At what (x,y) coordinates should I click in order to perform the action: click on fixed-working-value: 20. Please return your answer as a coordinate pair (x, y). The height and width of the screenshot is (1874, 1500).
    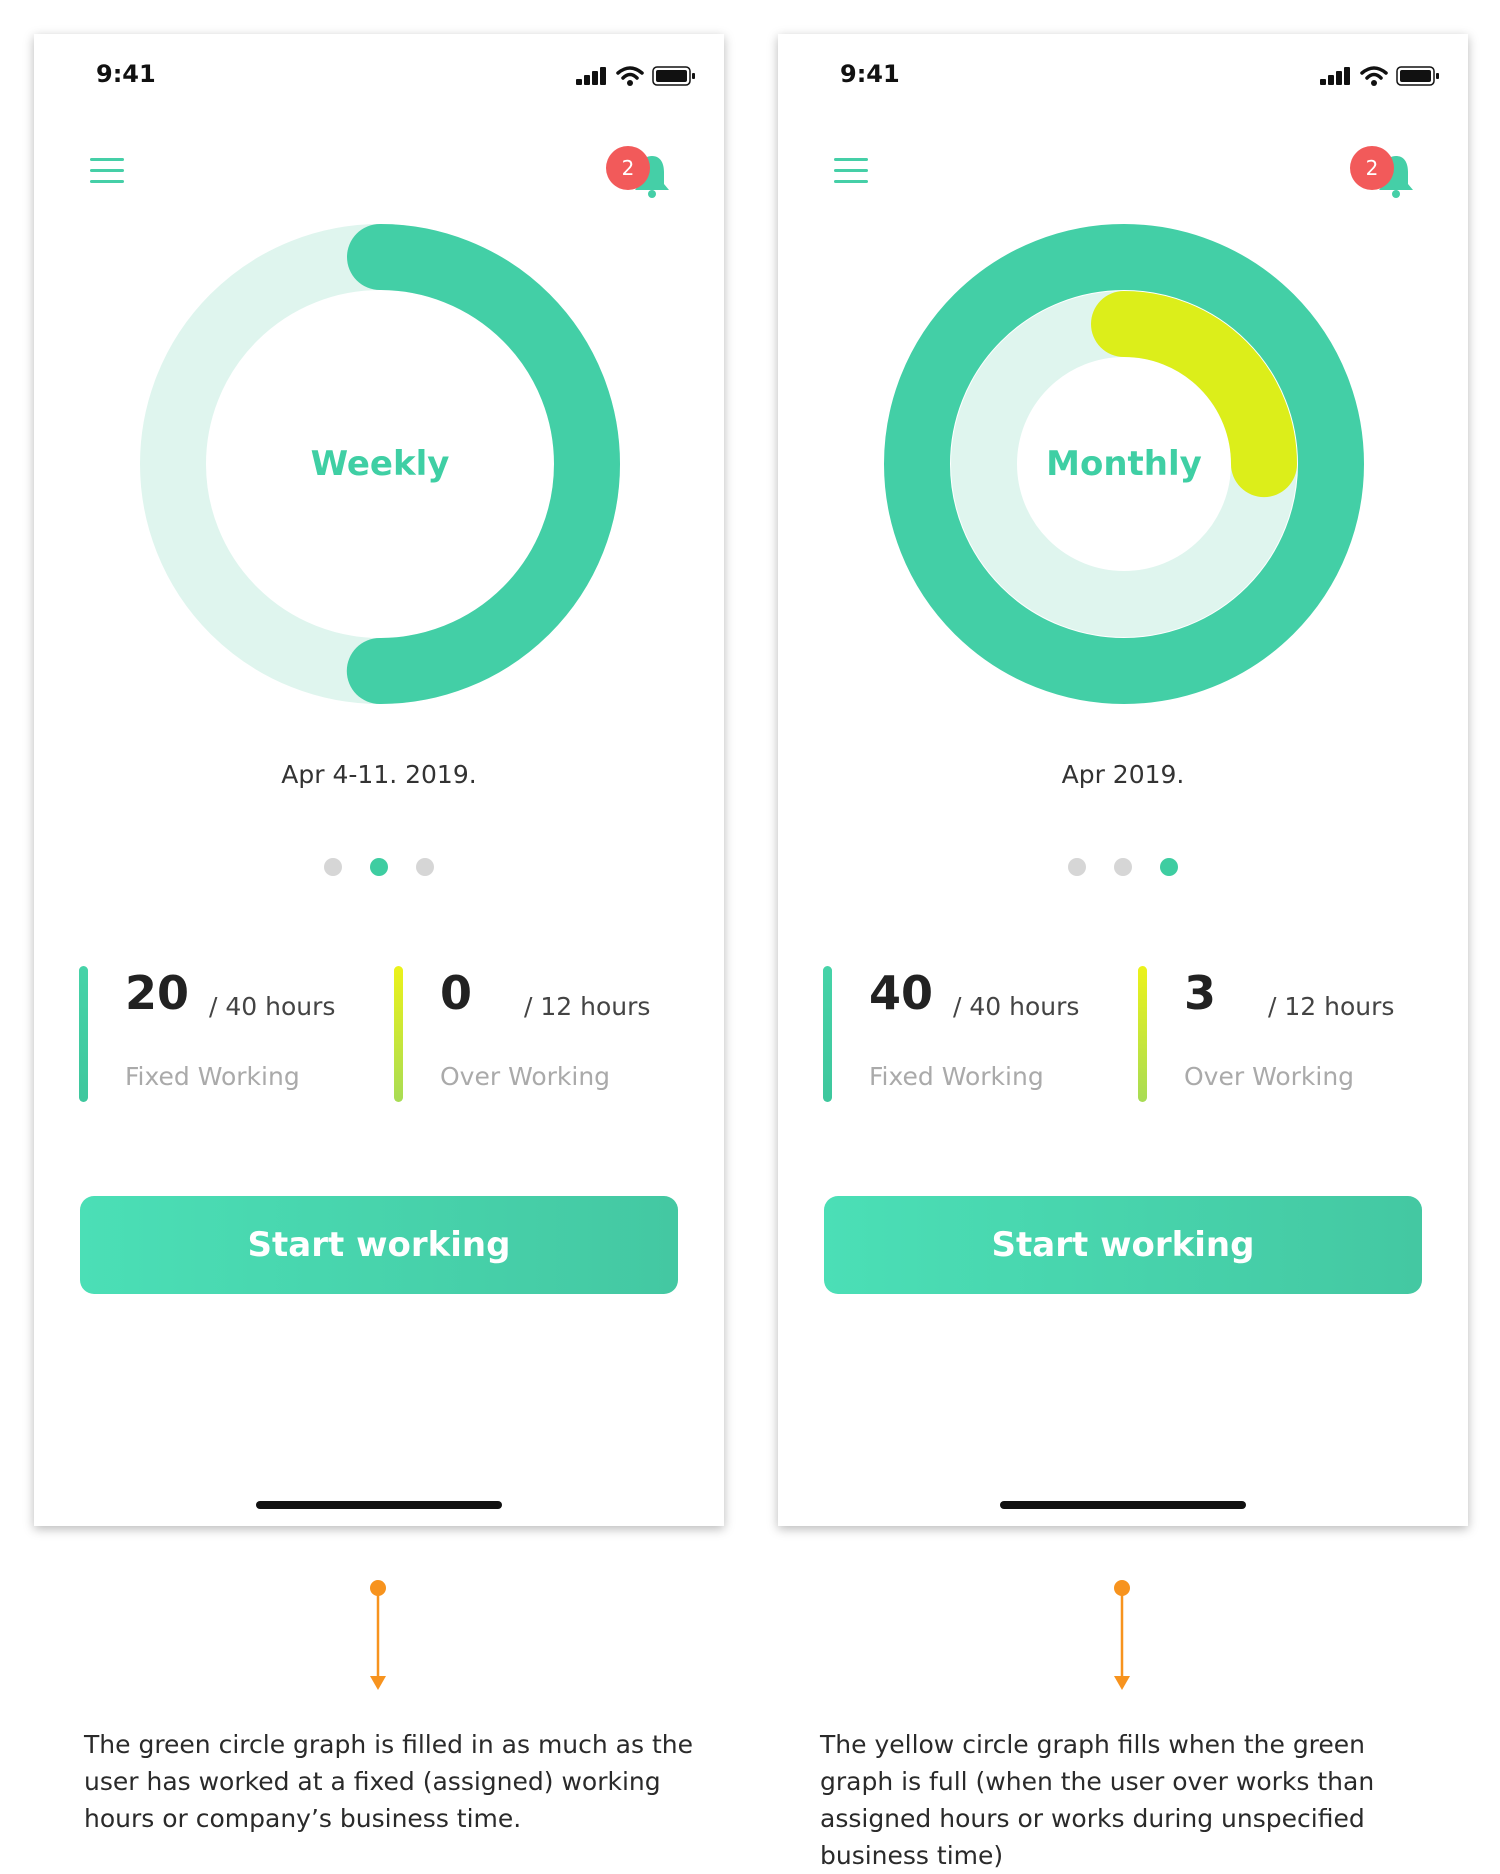
    Looking at the image, I should click on (157, 993).